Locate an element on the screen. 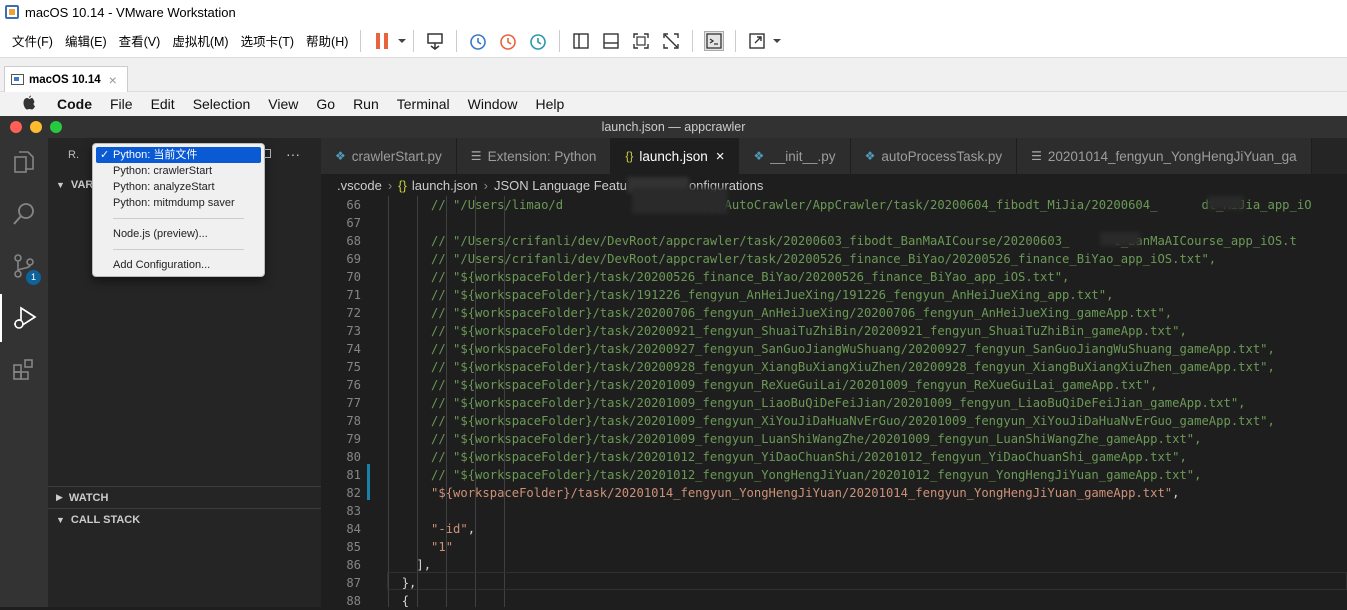 Image resolution: width=1347 pixels, height=610 pixels. vm-menu-view: 查看(V) is located at coordinates (140, 40).